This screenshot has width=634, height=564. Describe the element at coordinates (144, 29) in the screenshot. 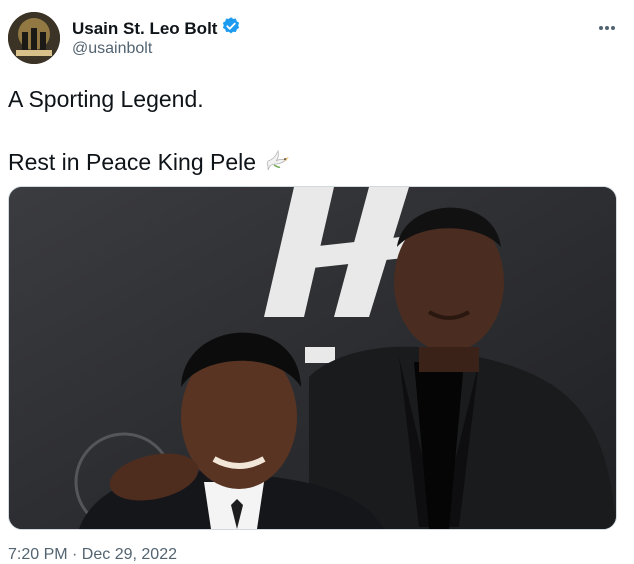

I see `display-name: Usain St. Leo Bolt` at that location.